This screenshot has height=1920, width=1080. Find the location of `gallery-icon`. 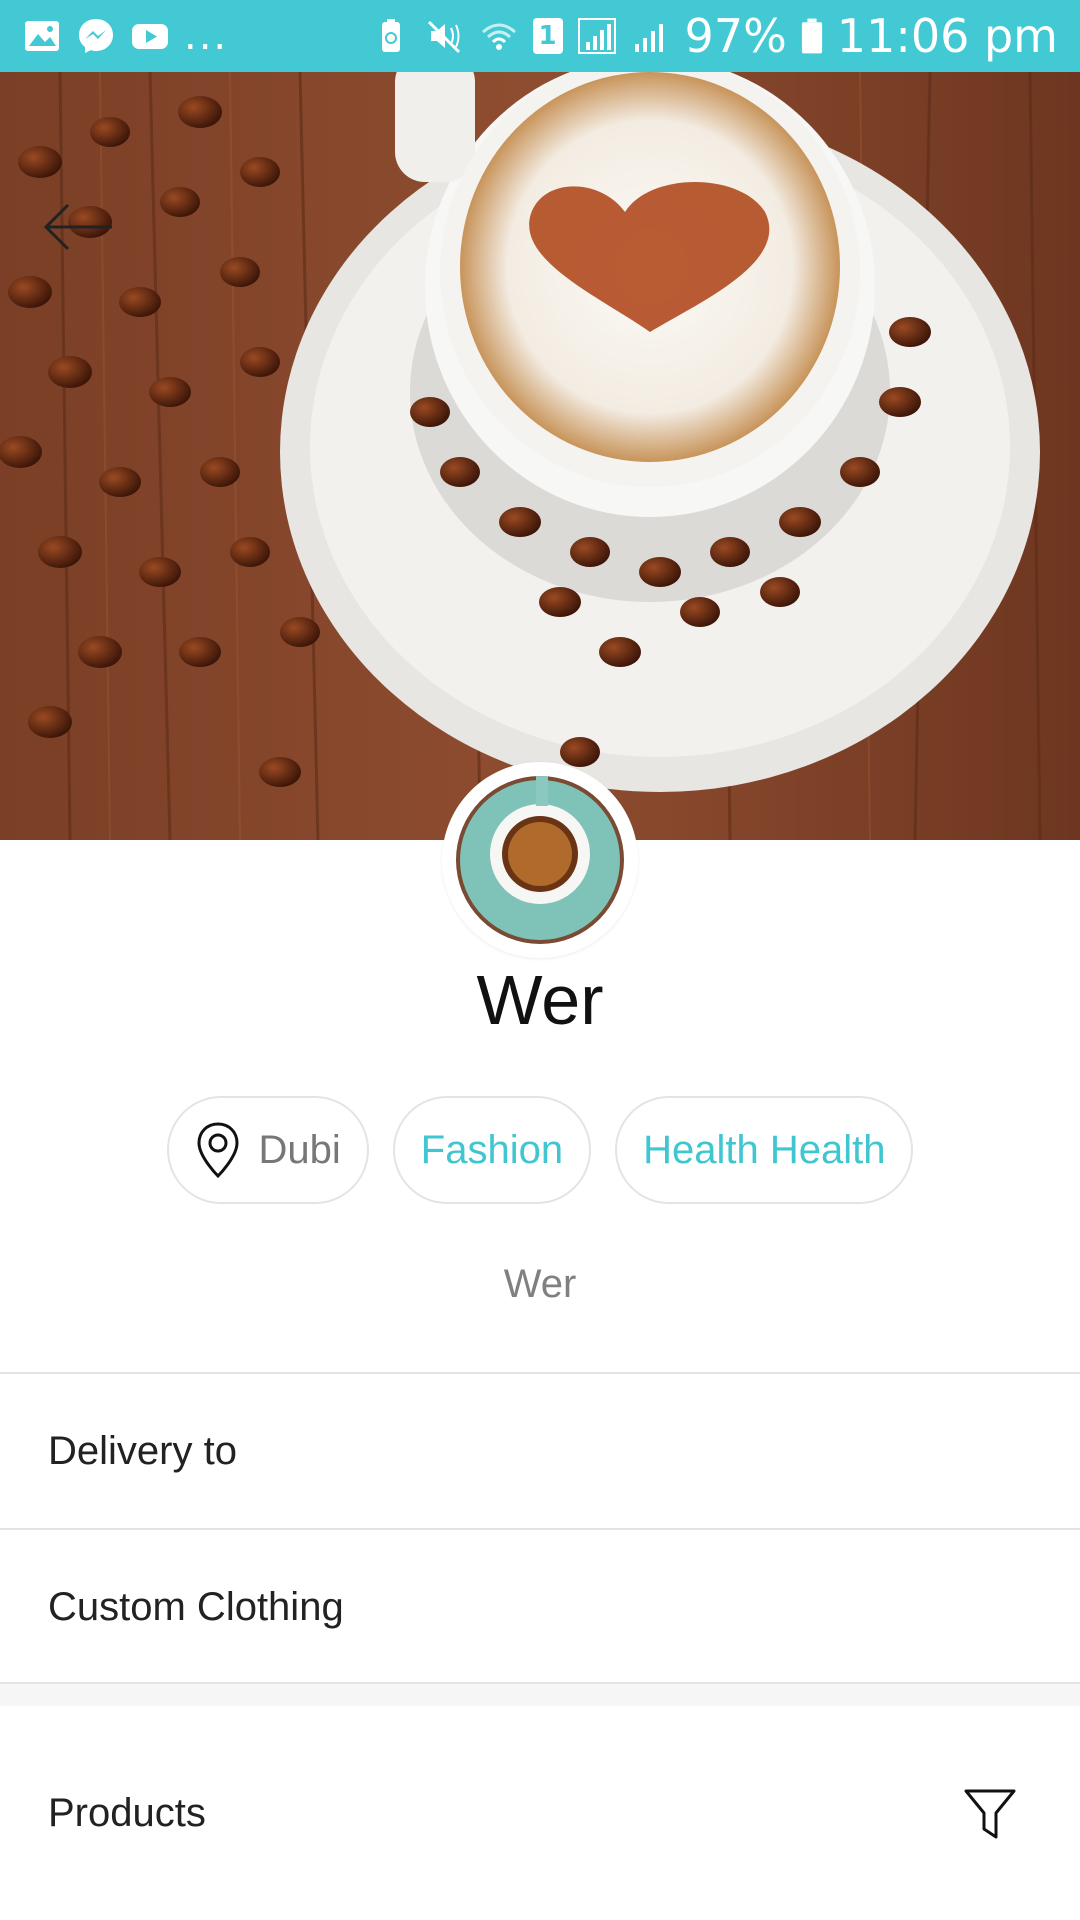

gallery-icon is located at coordinates (42, 36).